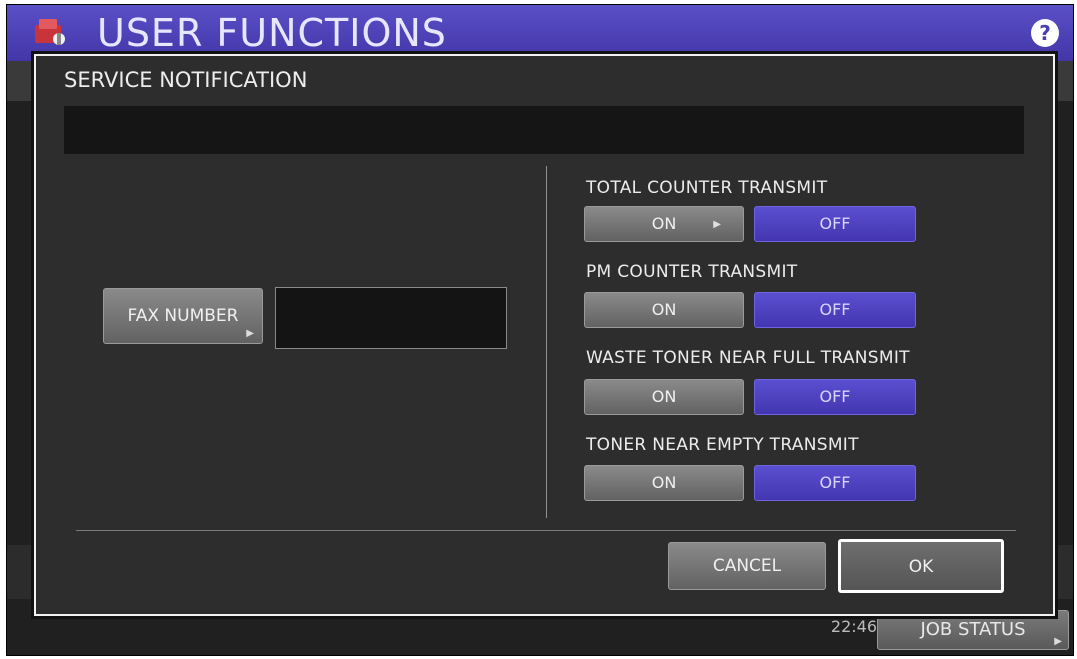  I want to click on app-title: USER FUNCTIONS, so click(272, 33).